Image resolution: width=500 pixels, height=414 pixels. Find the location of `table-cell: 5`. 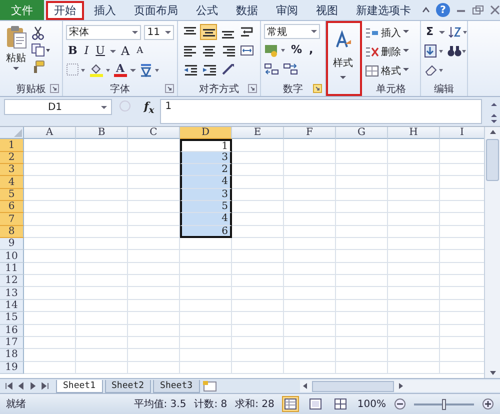

table-cell: 5 is located at coordinates (206, 207).